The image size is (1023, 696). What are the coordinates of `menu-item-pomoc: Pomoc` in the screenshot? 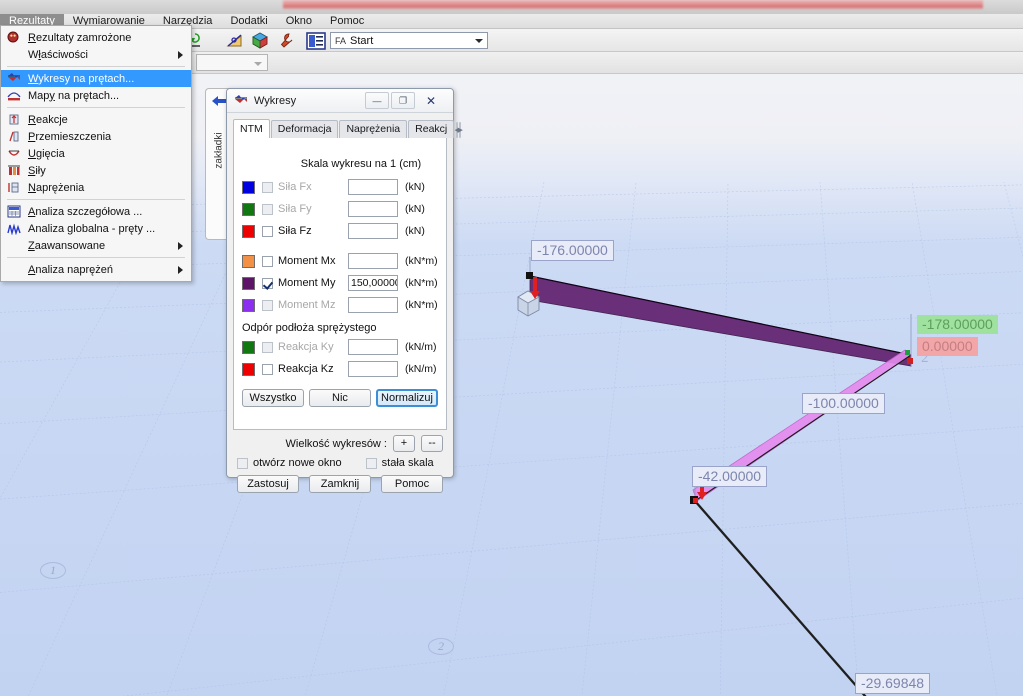 It's located at (347, 21).